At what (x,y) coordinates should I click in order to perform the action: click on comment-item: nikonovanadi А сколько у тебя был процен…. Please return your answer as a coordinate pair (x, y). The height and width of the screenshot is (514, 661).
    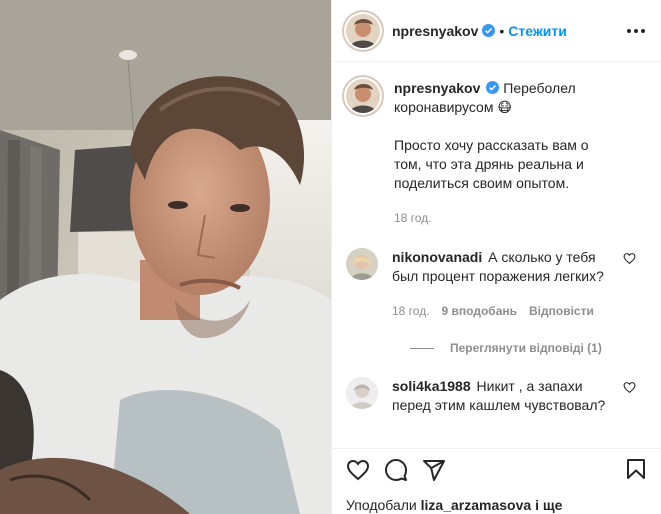
    Looking at the image, I should click on (497, 284).